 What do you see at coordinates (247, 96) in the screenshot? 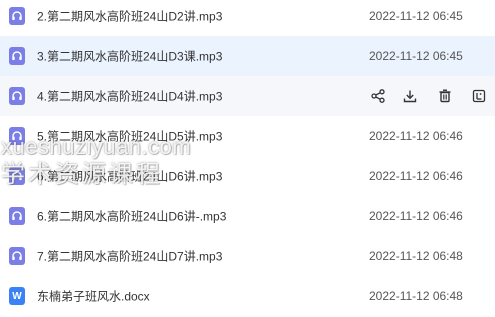
I see `file-row-hovered: 4.第二期风水高阶班24山D4讲.mp3` at bounding box center [247, 96].